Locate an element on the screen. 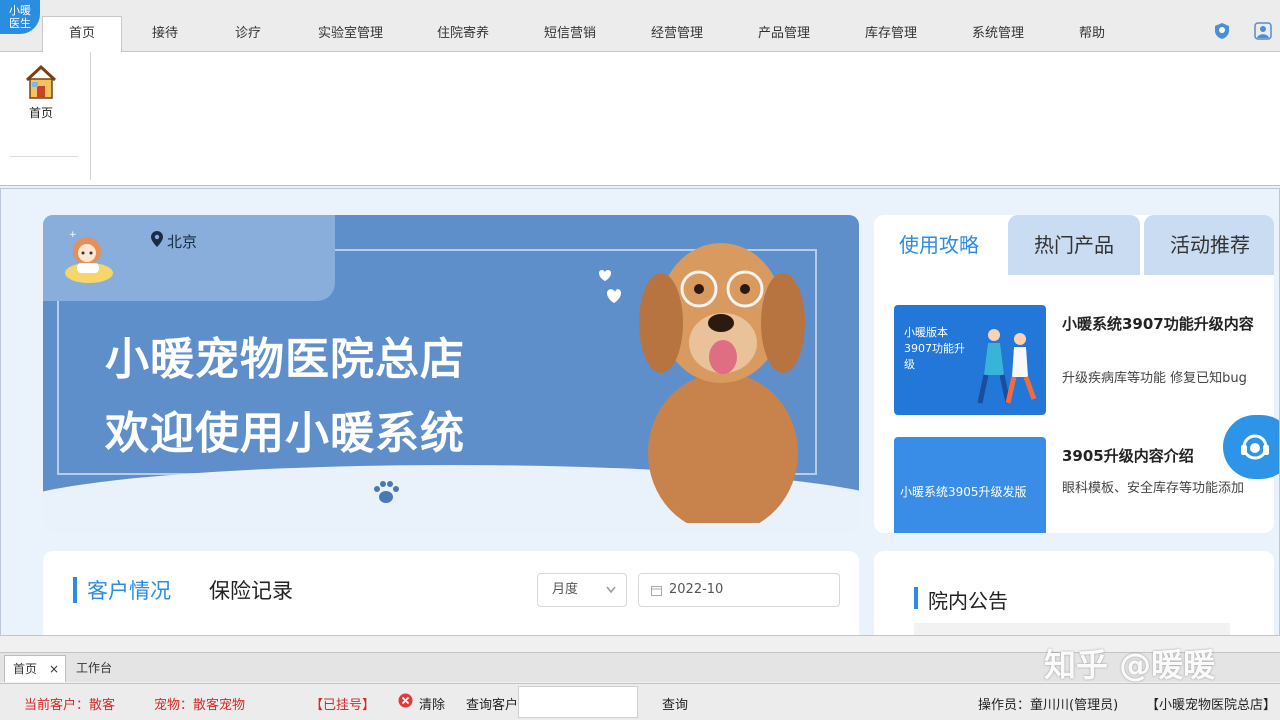 This screenshot has width=1280, height=720. heart-icon is located at coordinates (610, 286).